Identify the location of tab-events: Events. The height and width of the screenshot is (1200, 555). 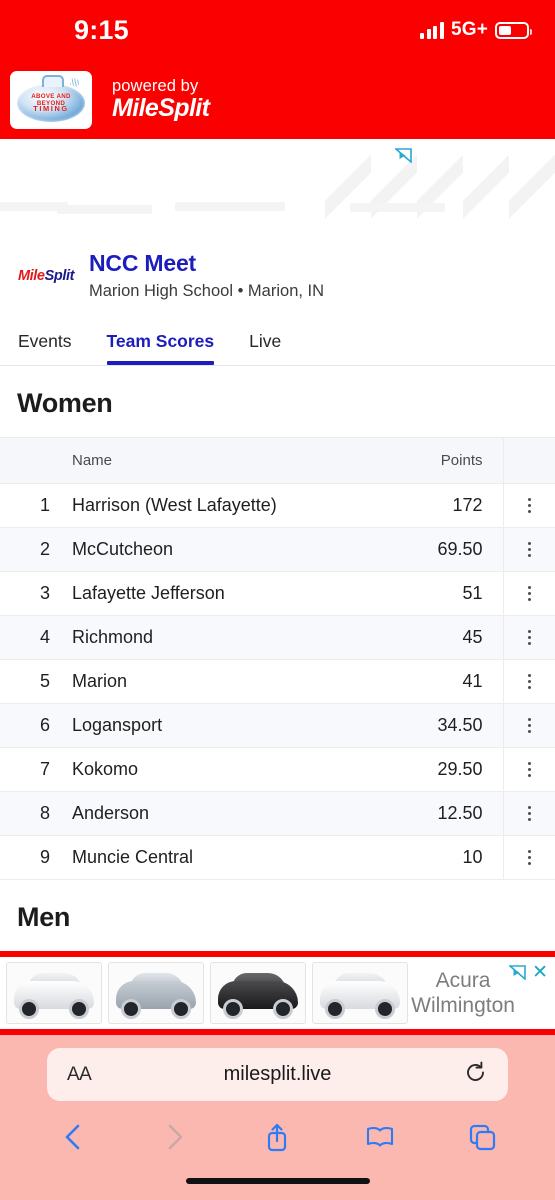
(54, 348).